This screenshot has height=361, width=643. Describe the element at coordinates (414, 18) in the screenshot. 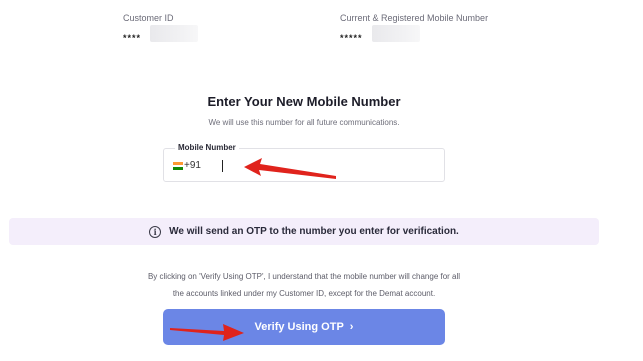

I see `registered-mobile-label: Current & Registered Mobile Number` at that location.